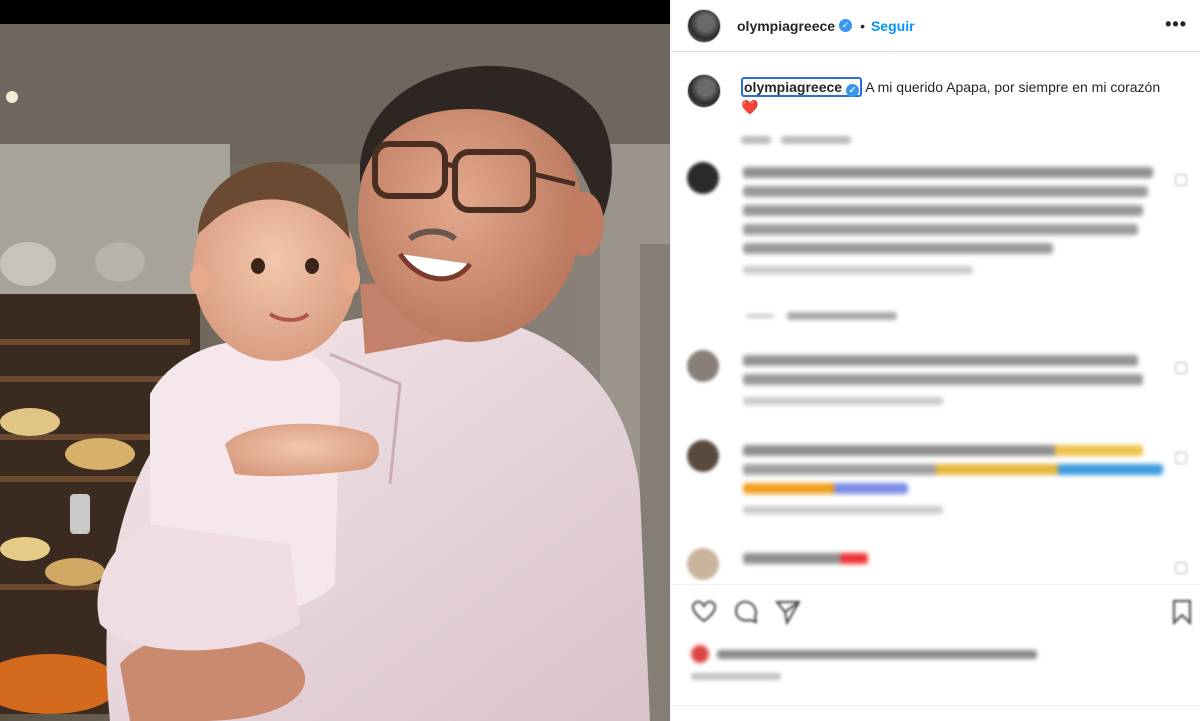 This screenshot has width=1200, height=721. Describe the element at coordinates (704, 91) in the screenshot. I see `caption-avatar` at that location.